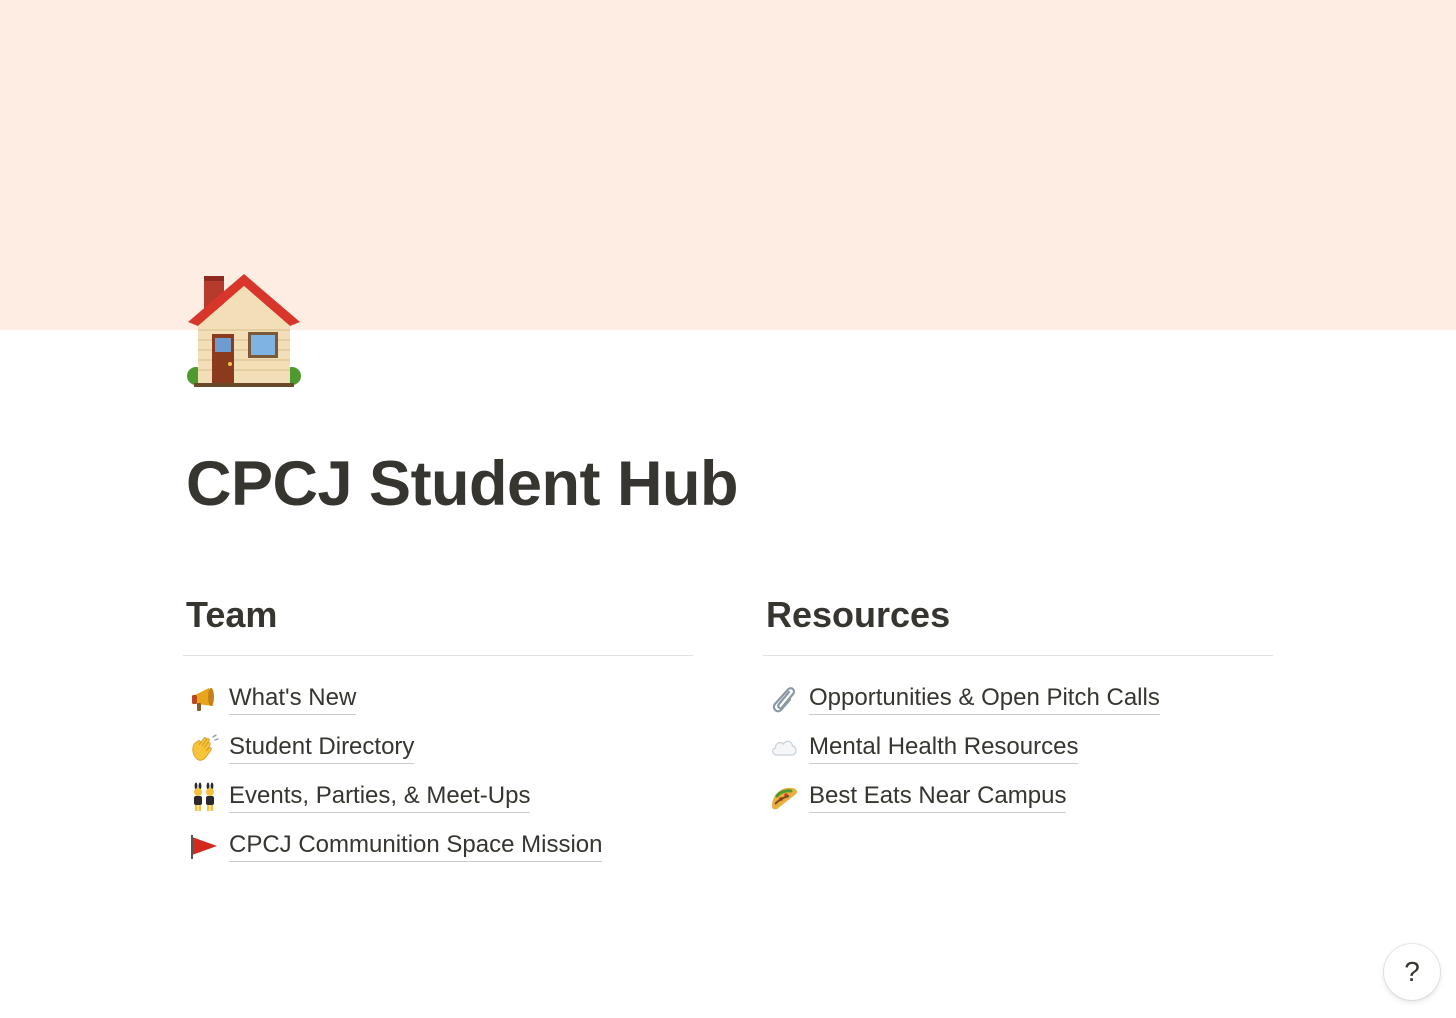 This screenshot has width=1456, height=1018. What do you see at coordinates (984, 699) in the screenshot?
I see `link-label: Opportunities & Open Pitch Calls` at bounding box center [984, 699].